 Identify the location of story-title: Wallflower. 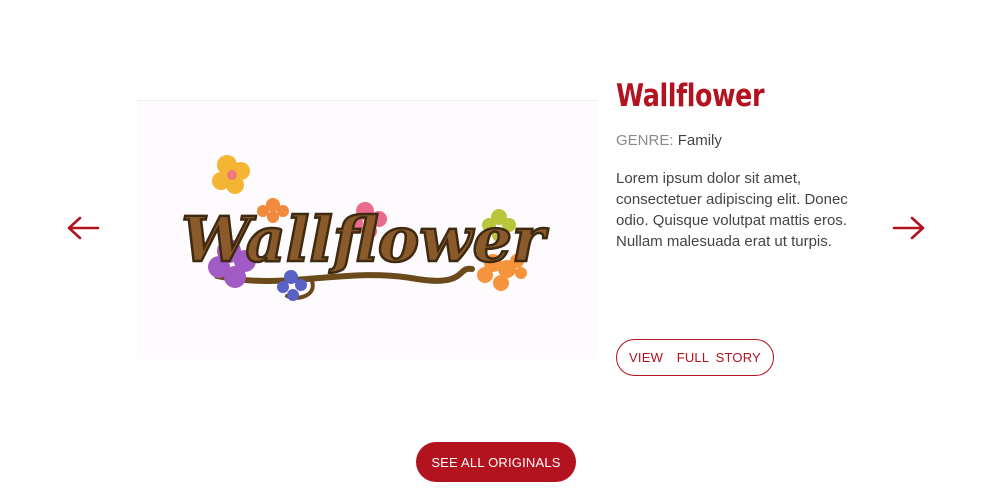
(690, 96).